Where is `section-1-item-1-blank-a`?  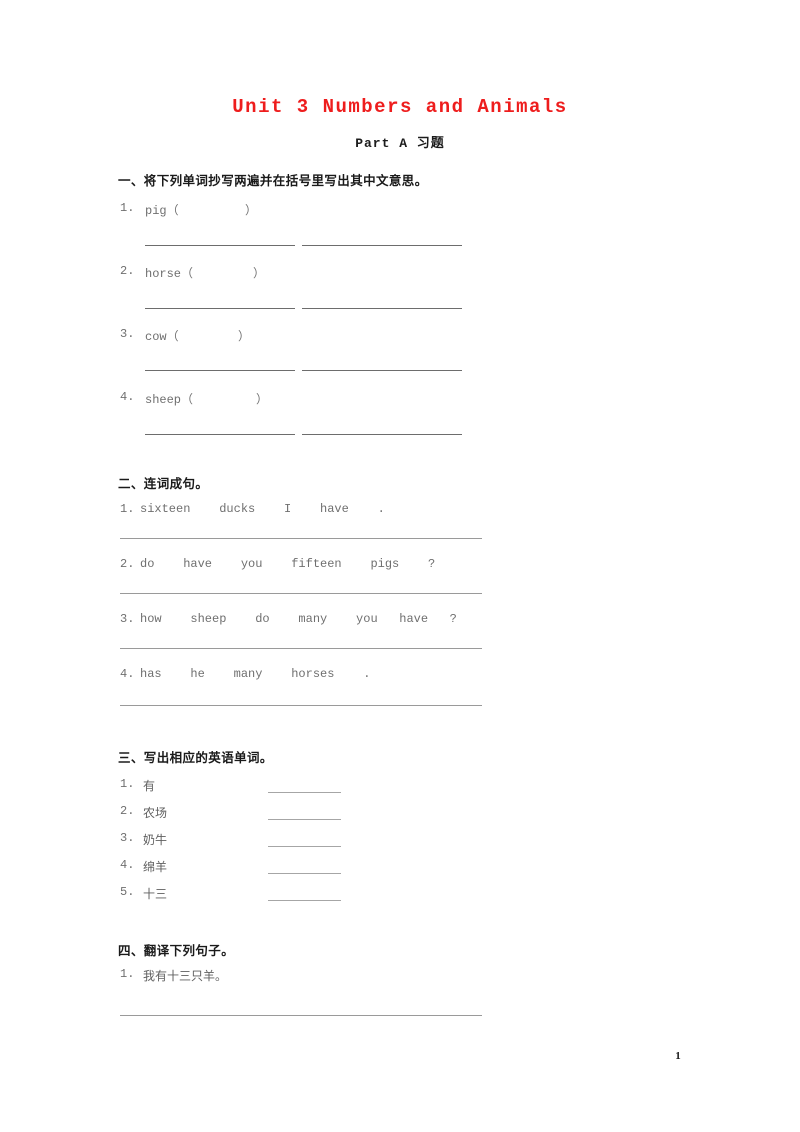 section-1-item-1-blank-a is located at coordinates (220, 245).